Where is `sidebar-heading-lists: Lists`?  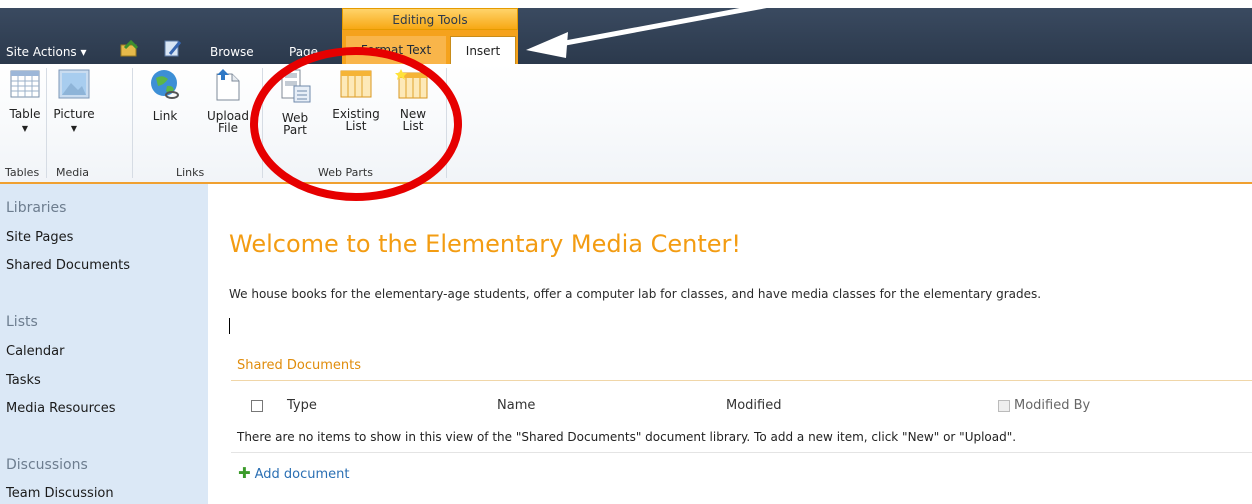 sidebar-heading-lists: Lists is located at coordinates (22, 322).